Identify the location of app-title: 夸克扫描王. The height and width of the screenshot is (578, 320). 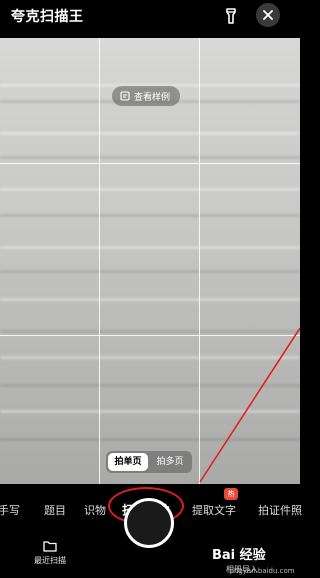
(47, 17).